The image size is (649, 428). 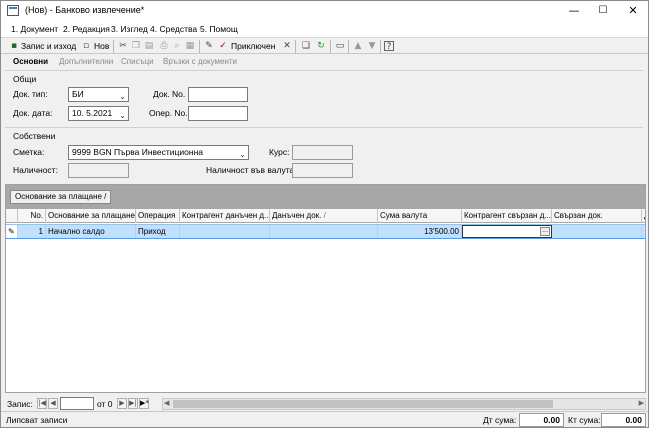 What do you see at coordinates (98, 94) in the screenshot?
I see `doc-type-select: БИ ⌄` at bounding box center [98, 94].